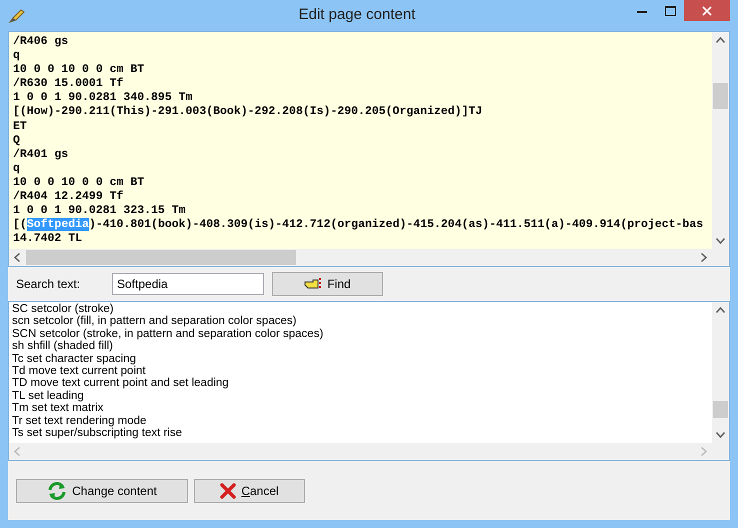 The height and width of the screenshot is (528, 738). What do you see at coordinates (62, 346) in the screenshot?
I see `list-item: sh shfill (shaded fill)` at bounding box center [62, 346].